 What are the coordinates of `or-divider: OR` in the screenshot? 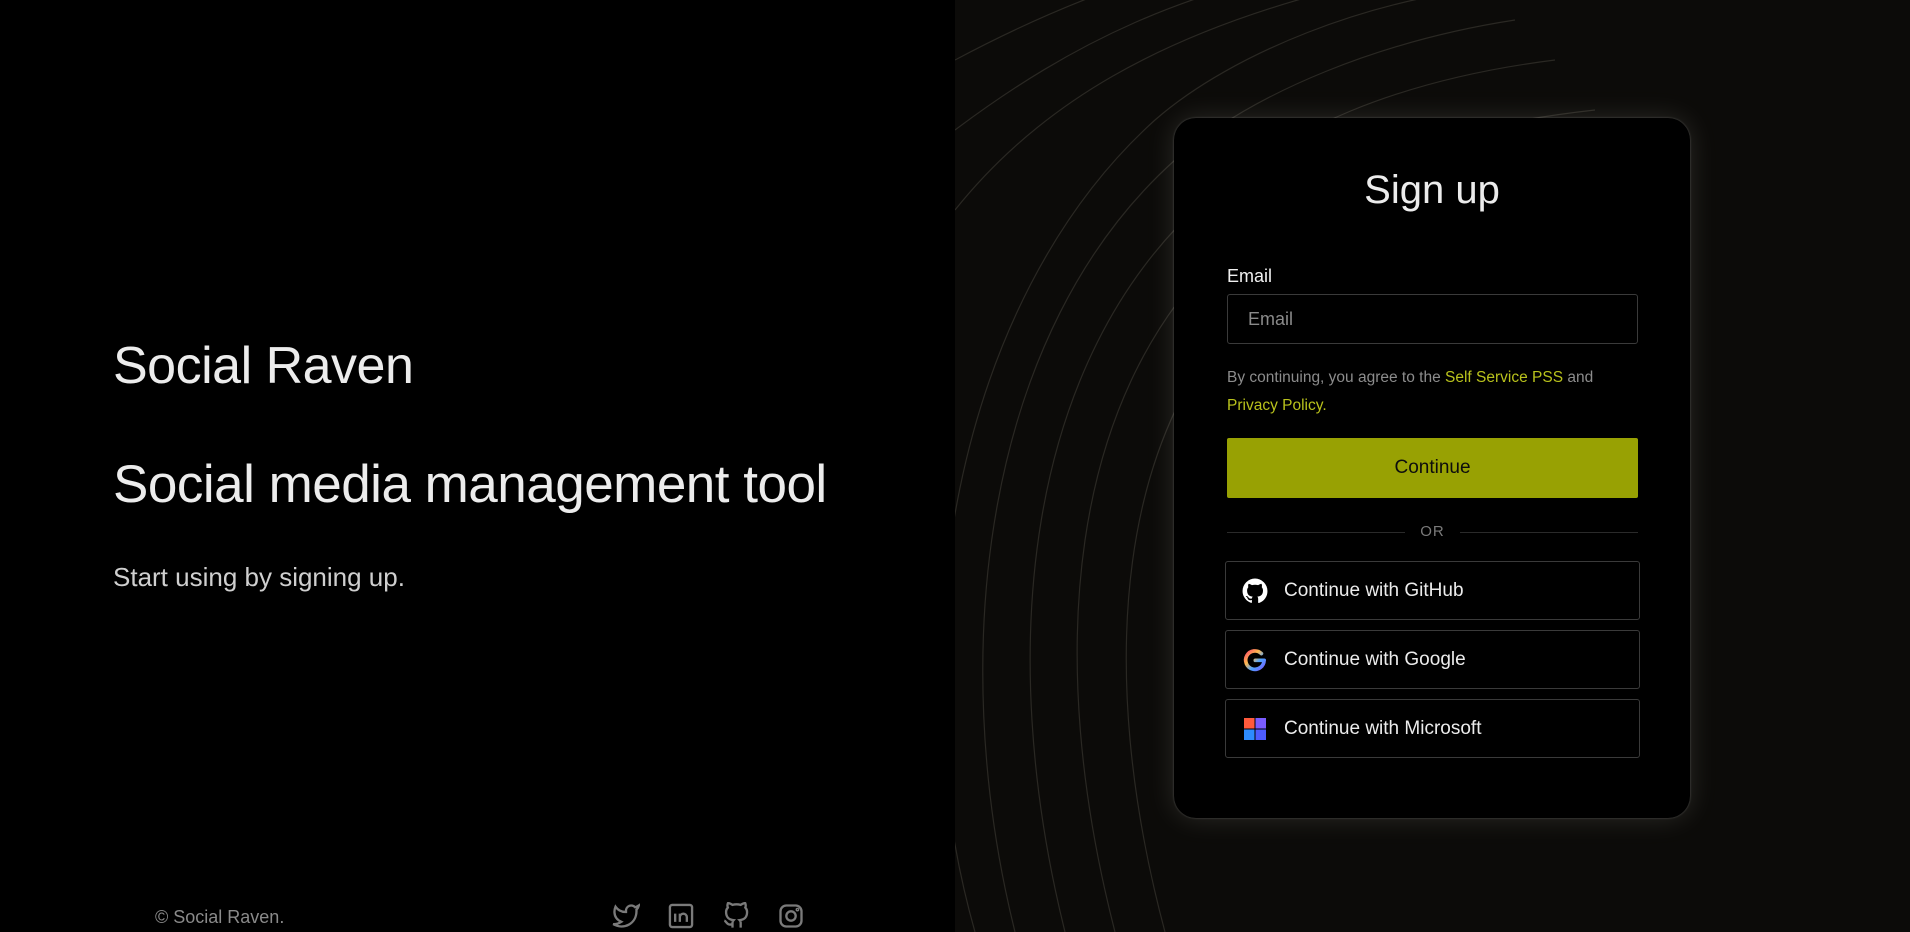 It's located at (1432, 532).